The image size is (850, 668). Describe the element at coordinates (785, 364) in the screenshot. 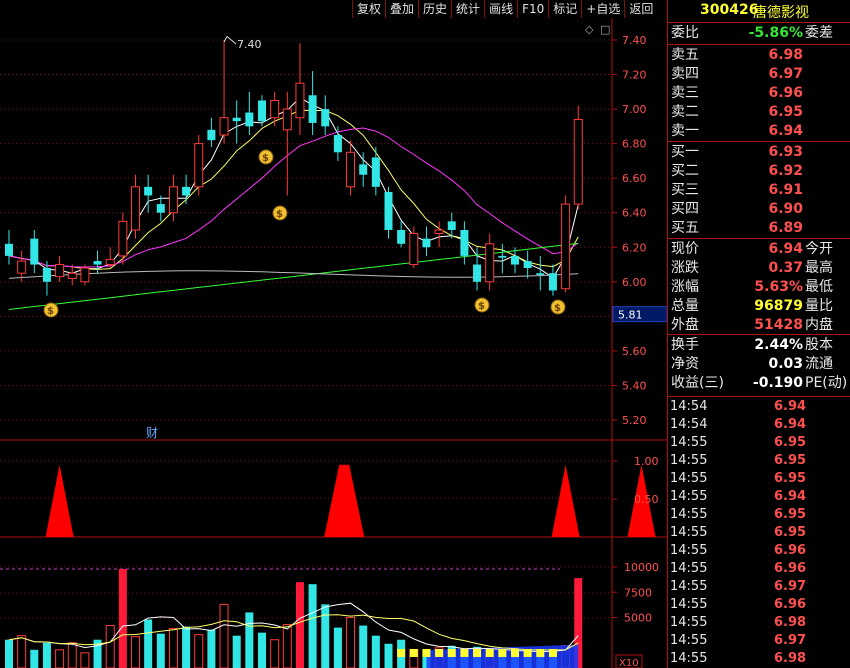

I see `fund-1-value: 0.03` at that location.